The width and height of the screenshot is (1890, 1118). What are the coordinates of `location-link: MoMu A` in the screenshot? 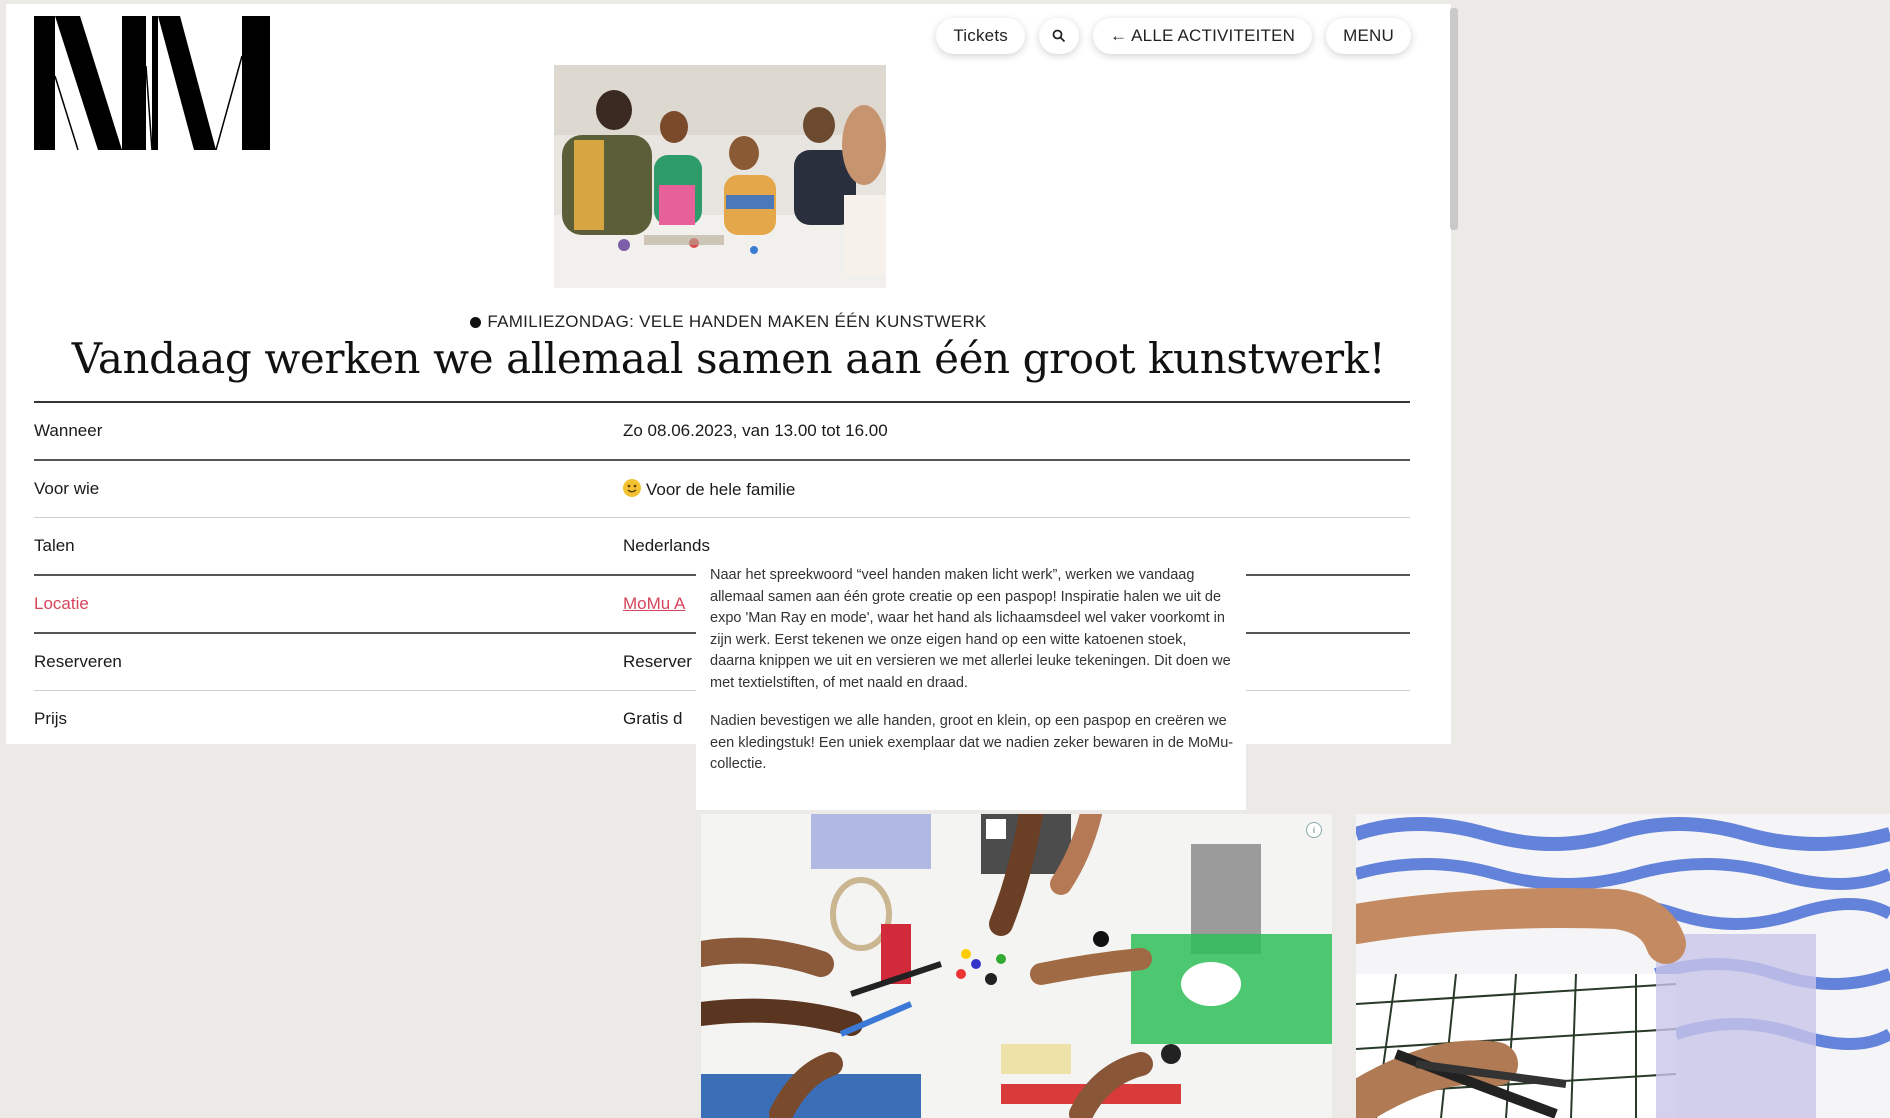 It's located at (654, 604).